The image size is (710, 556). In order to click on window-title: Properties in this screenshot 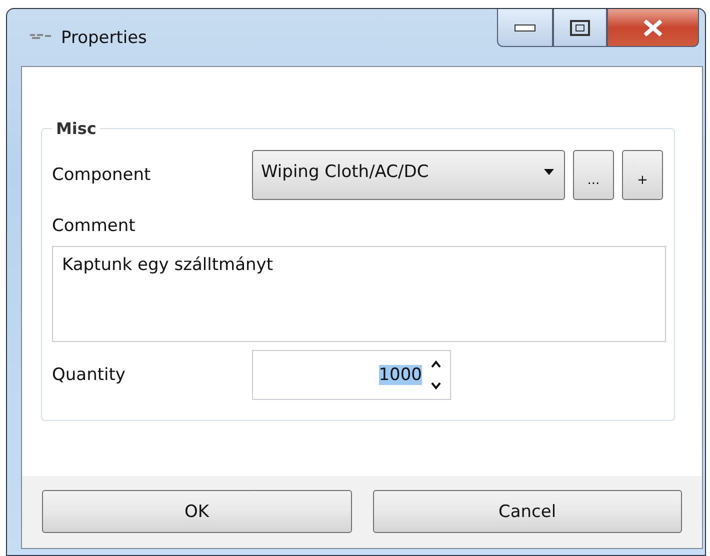, I will do `click(104, 38)`.